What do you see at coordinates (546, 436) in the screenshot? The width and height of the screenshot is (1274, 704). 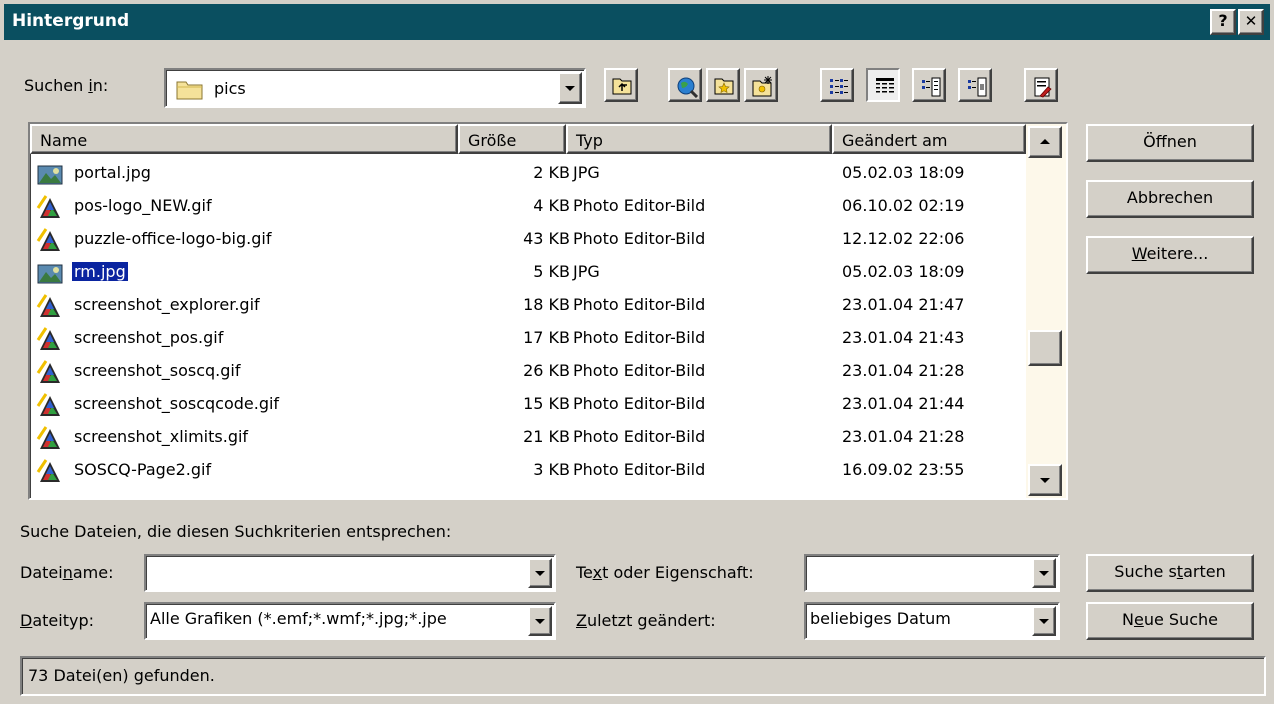 I see `file-size: 21 KB` at bounding box center [546, 436].